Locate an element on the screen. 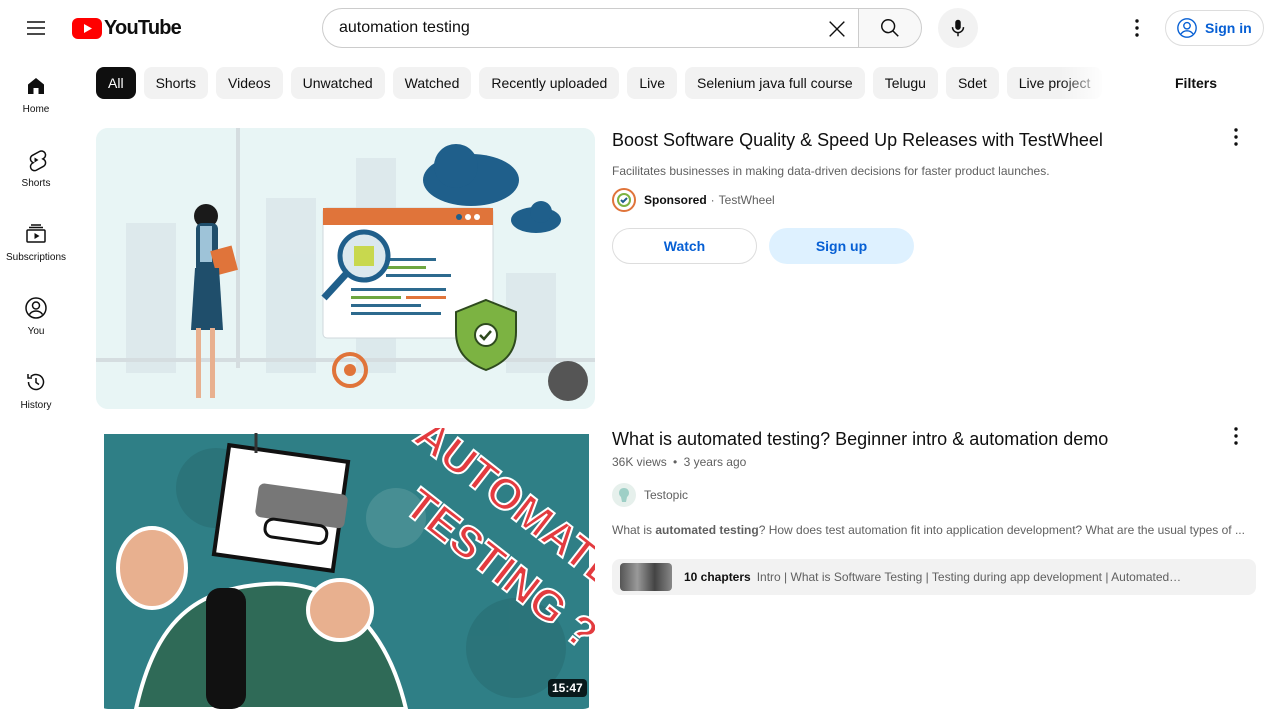  youtube-play-logo-icon is located at coordinates (87, 28).